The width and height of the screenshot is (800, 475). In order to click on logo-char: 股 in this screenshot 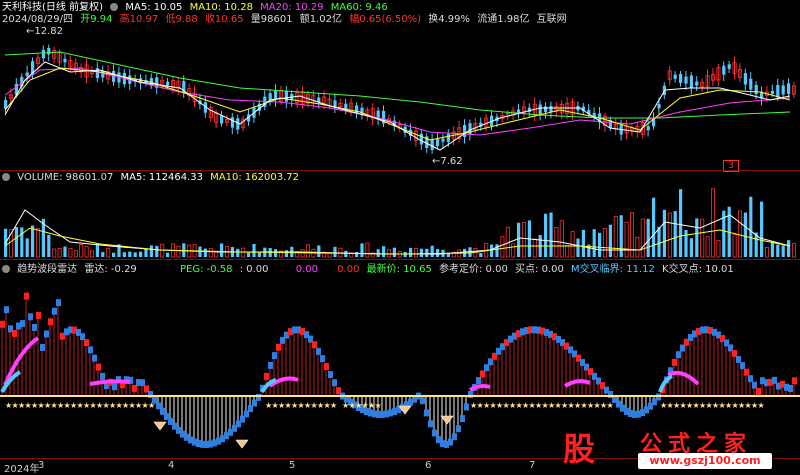, I will do `click(579, 449)`.